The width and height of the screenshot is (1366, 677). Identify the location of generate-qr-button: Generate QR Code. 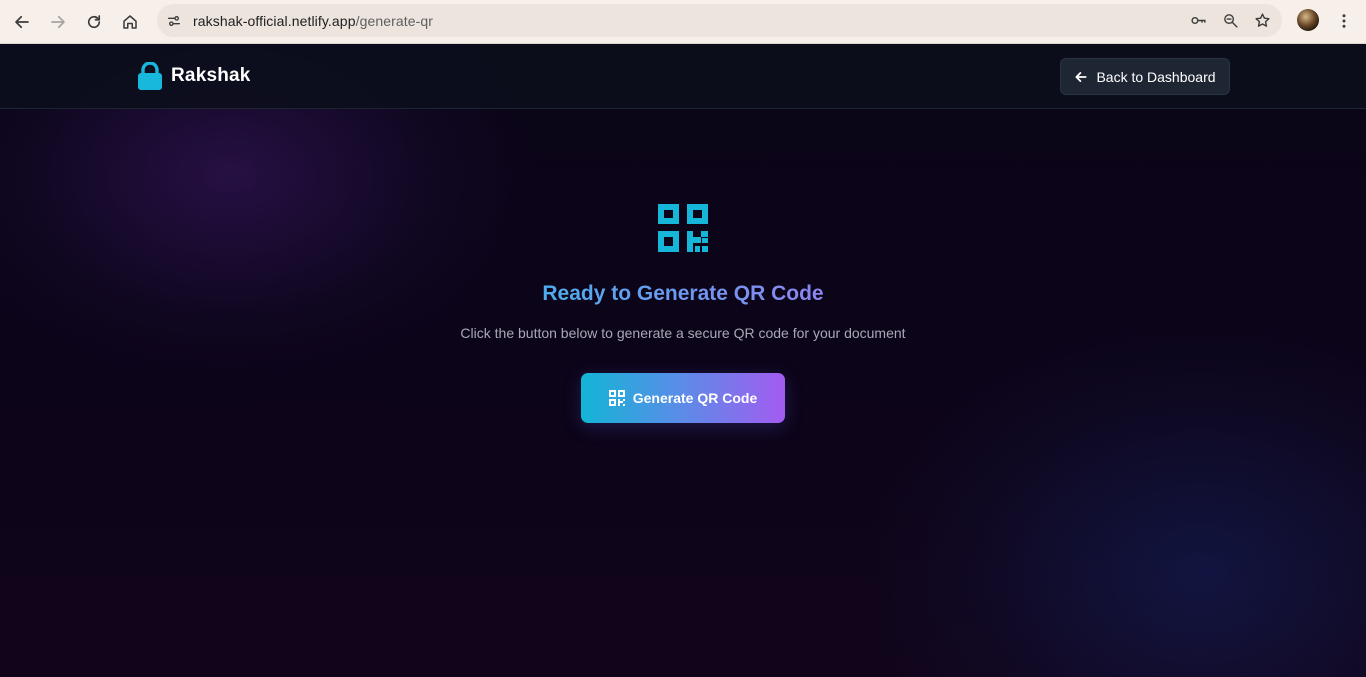
(683, 398).